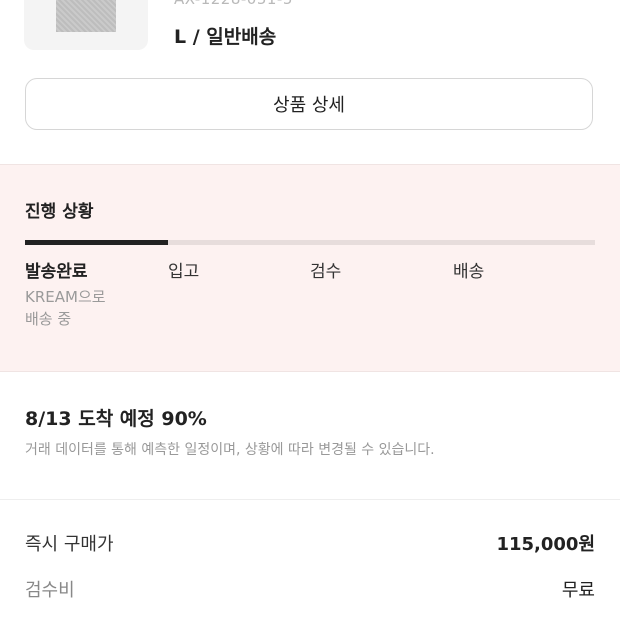  I want to click on product-thumbnail, so click(86, 25).